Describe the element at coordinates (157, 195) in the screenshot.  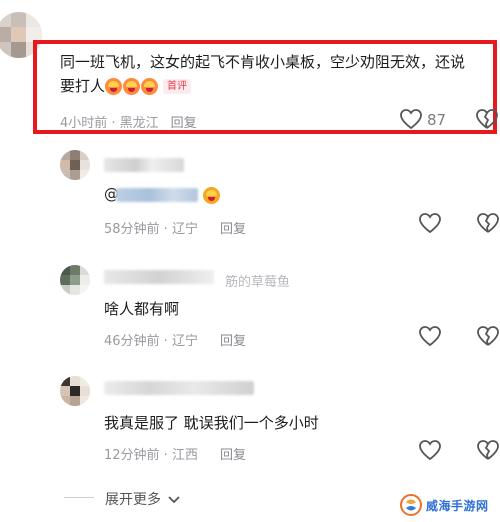
I see `mention-username-redacted` at that location.